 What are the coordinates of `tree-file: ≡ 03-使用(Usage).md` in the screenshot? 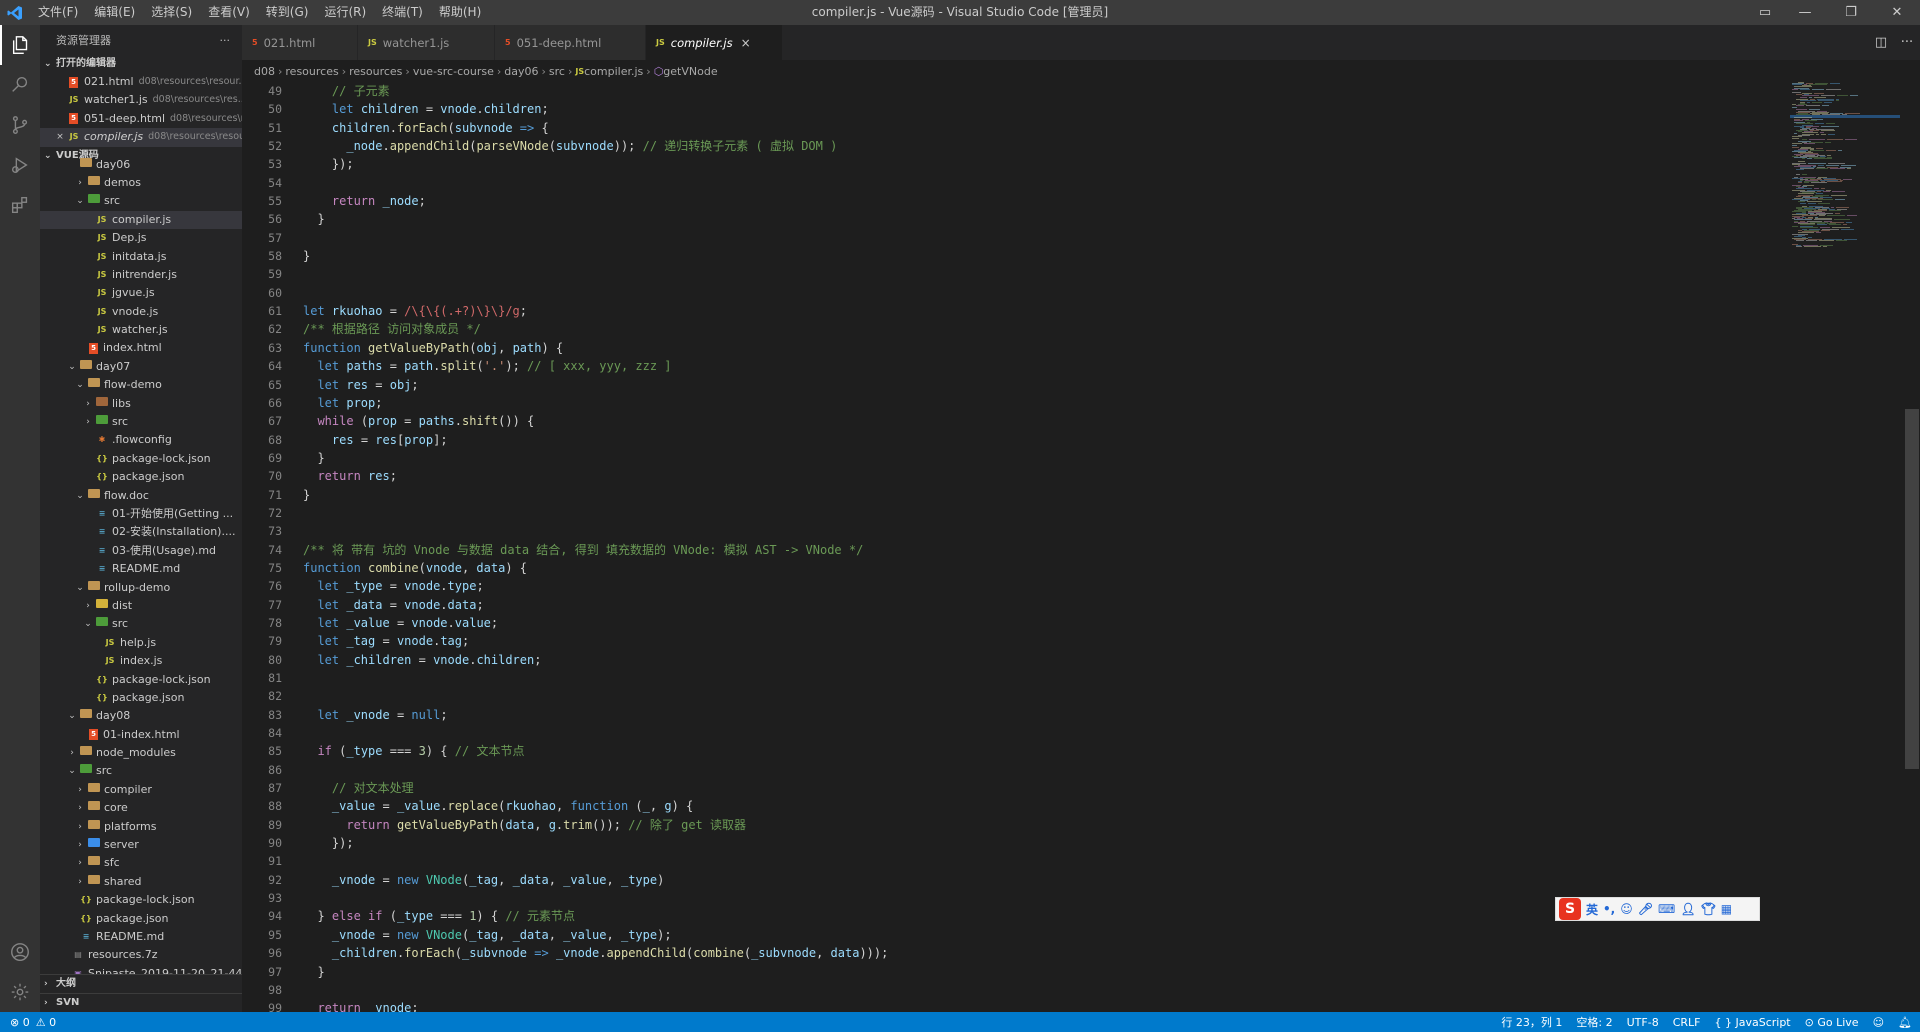 It's located at (141, 551).